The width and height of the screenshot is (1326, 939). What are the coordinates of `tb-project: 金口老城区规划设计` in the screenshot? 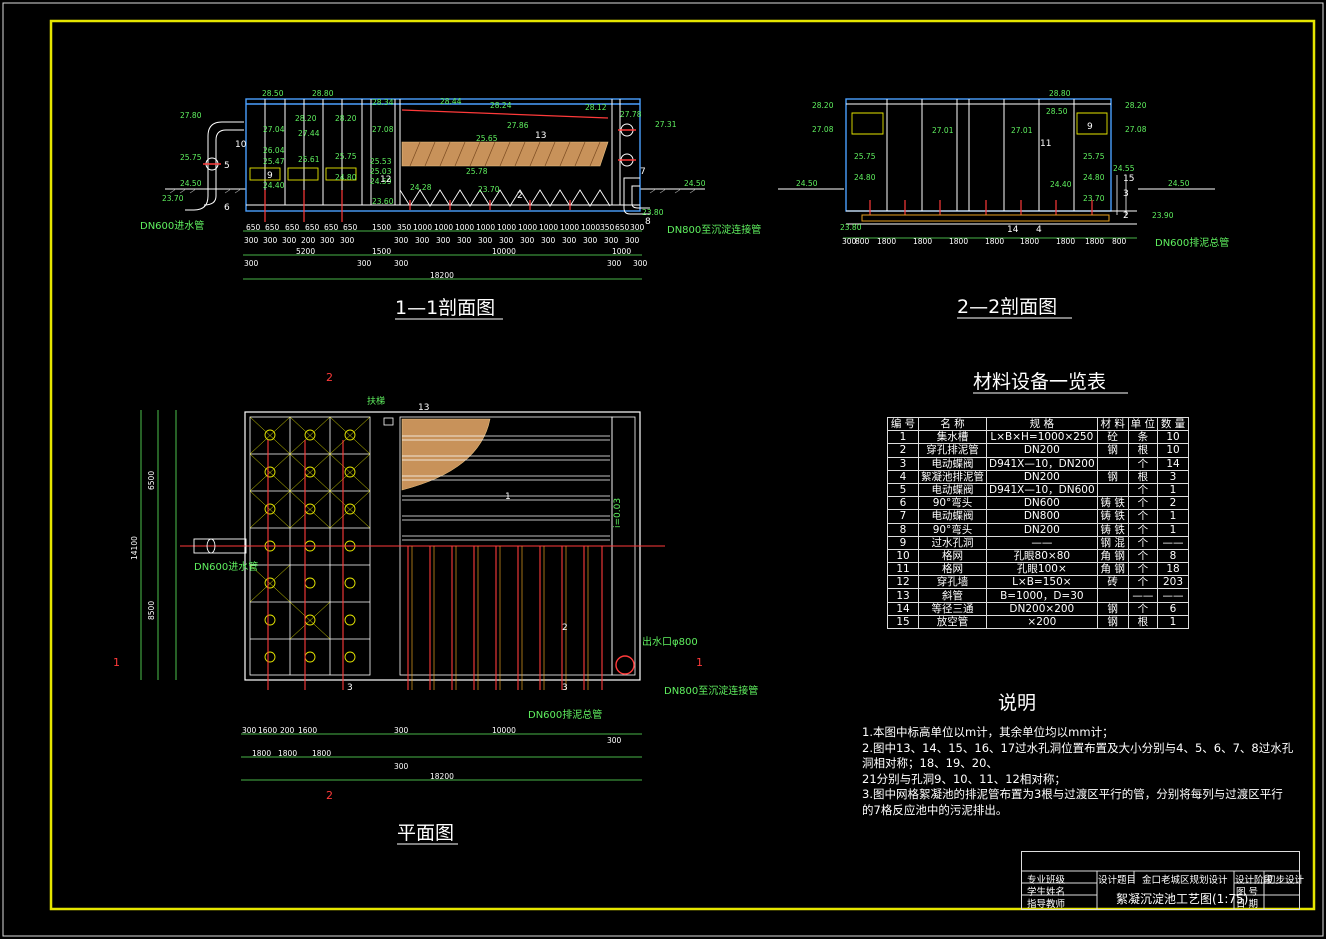 It's located at (1185, 880).